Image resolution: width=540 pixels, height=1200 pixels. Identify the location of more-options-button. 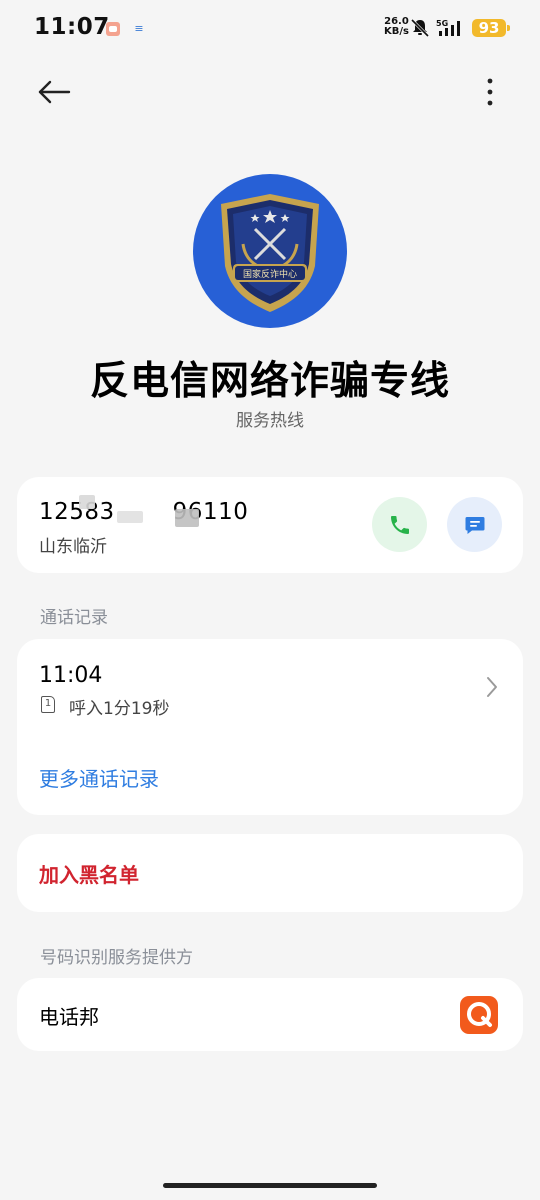
(490, 92).